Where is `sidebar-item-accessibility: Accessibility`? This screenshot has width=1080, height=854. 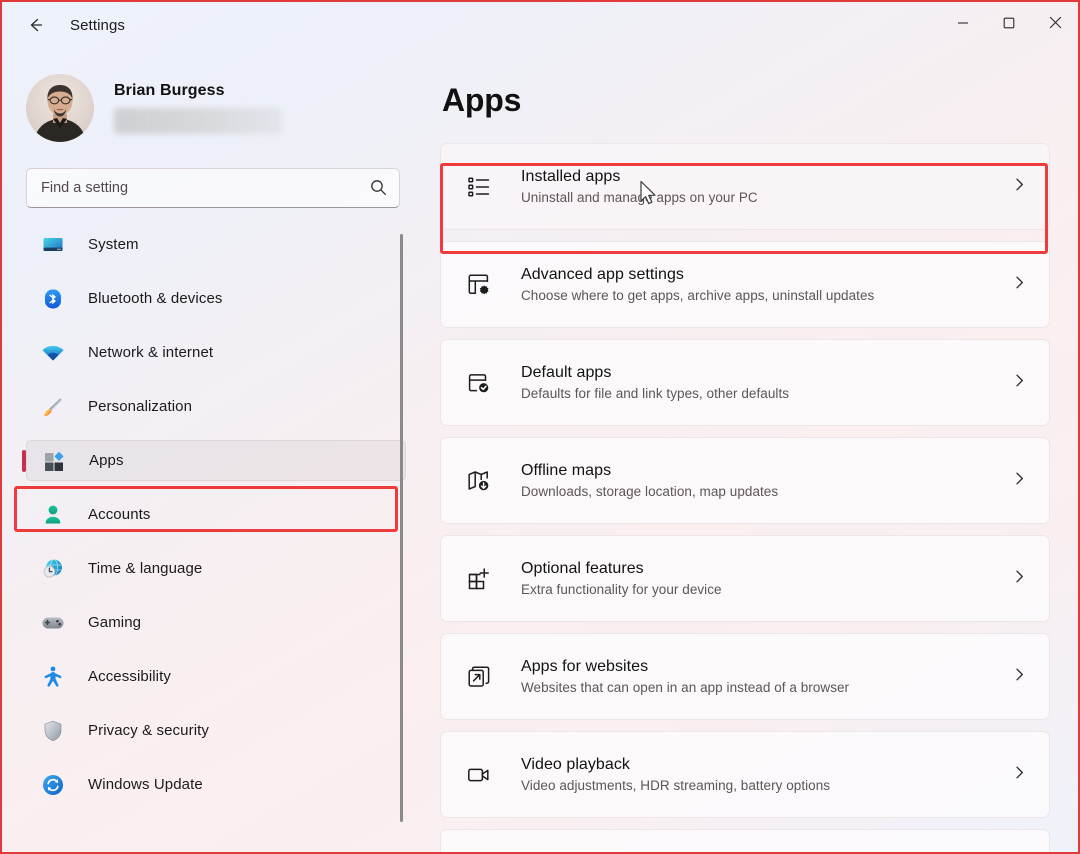 sidebar-item-accessibility: Accessibility is located at coordinates (216, 676).